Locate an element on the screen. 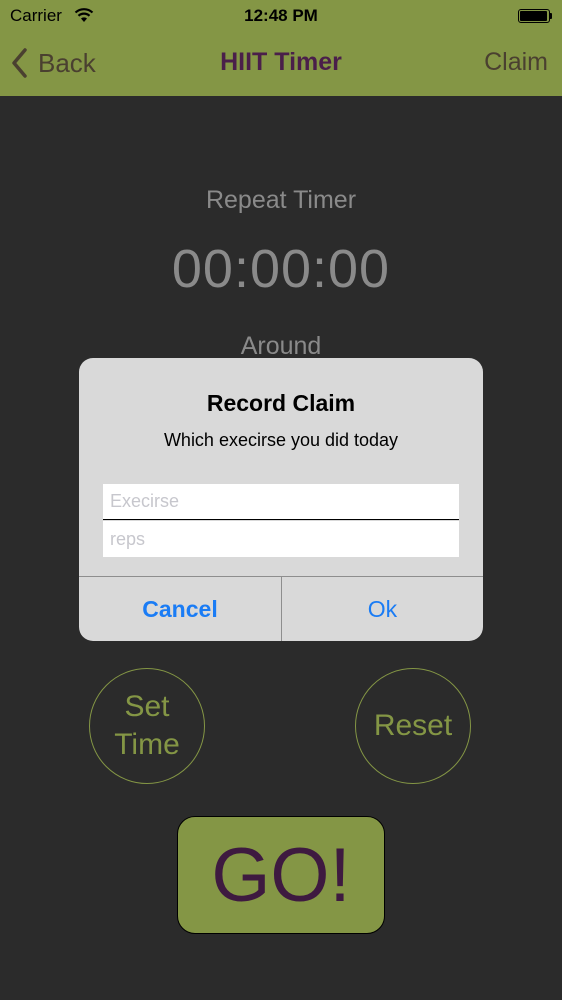 Image resolution: width=562 pixels, height=1000 pixels. exercise-input is located at coordinates (281, 502).